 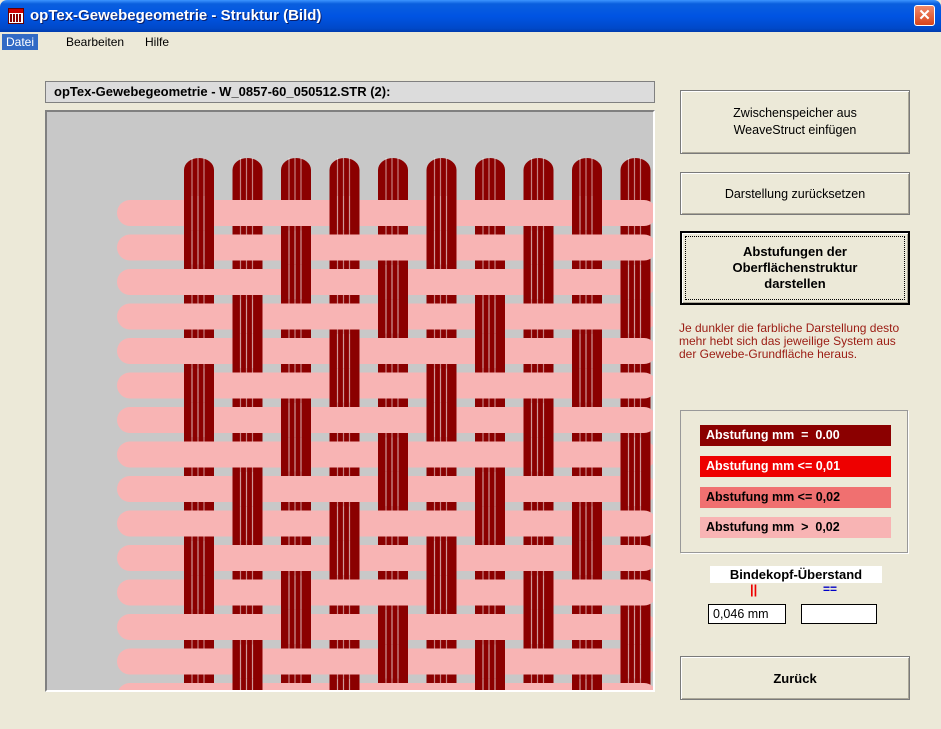 I want to click on menu-bearbeiten: Bearbeiten, so click(x=95, y=42).